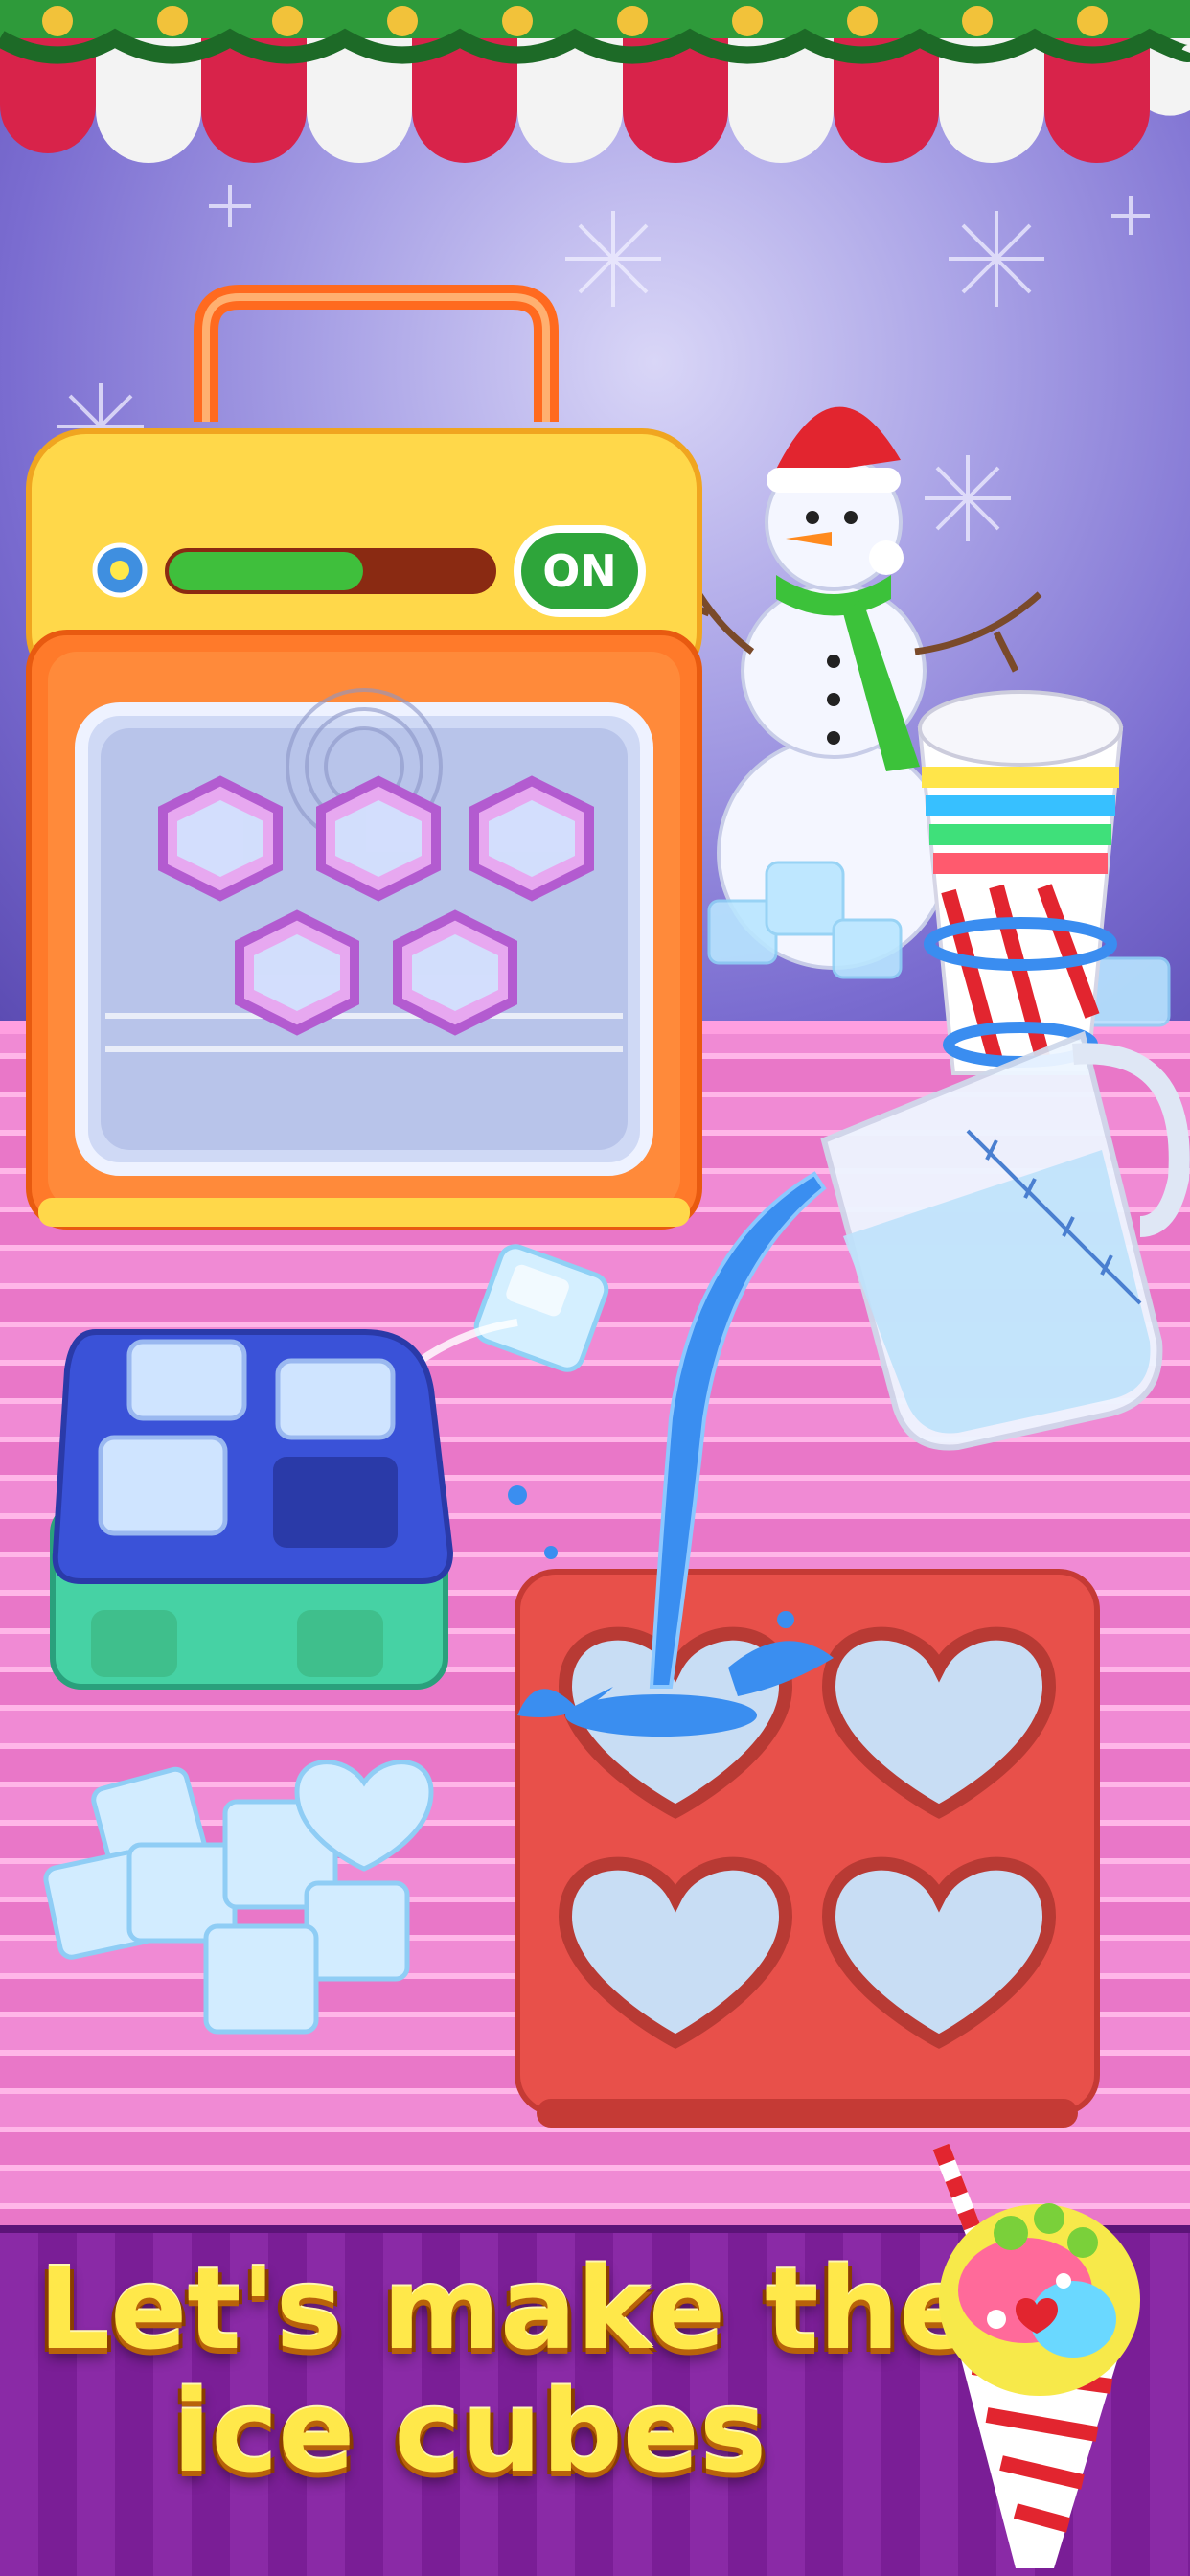 The image size is (1190, 2576). Describe the element at coordinates (595, 81) in the screenshot. I see `christmas-awning` at that location.